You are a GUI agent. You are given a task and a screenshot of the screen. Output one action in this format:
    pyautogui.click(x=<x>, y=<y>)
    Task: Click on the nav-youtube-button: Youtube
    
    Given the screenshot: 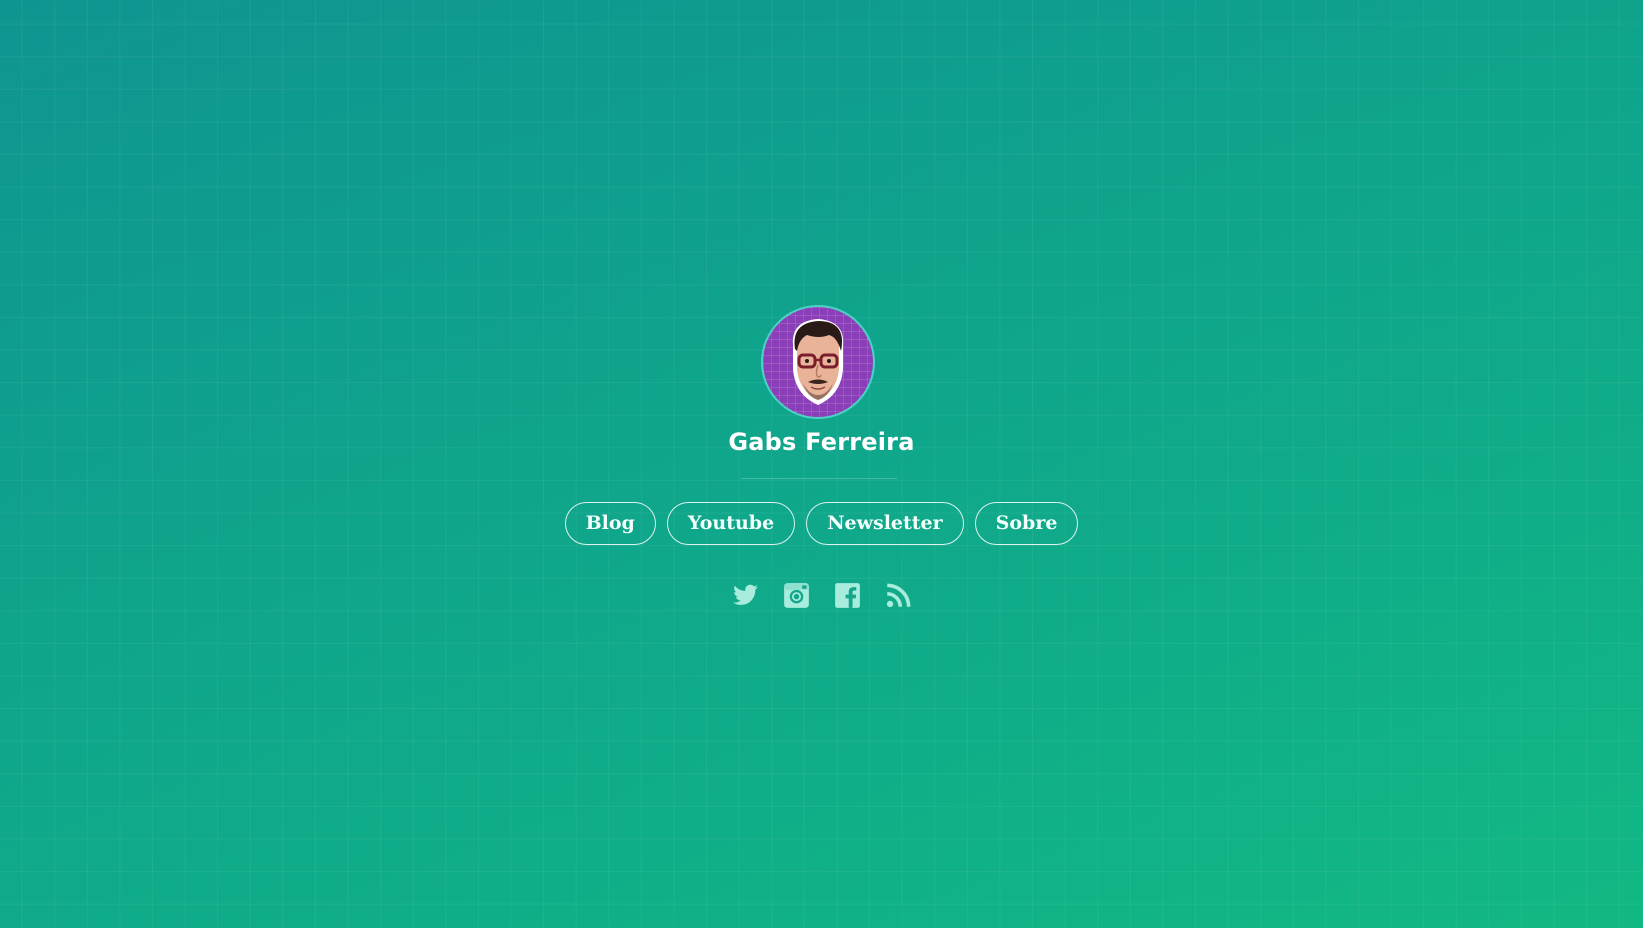 What is the action you would take?
    pyautogui.click(x=731, y=523)
    